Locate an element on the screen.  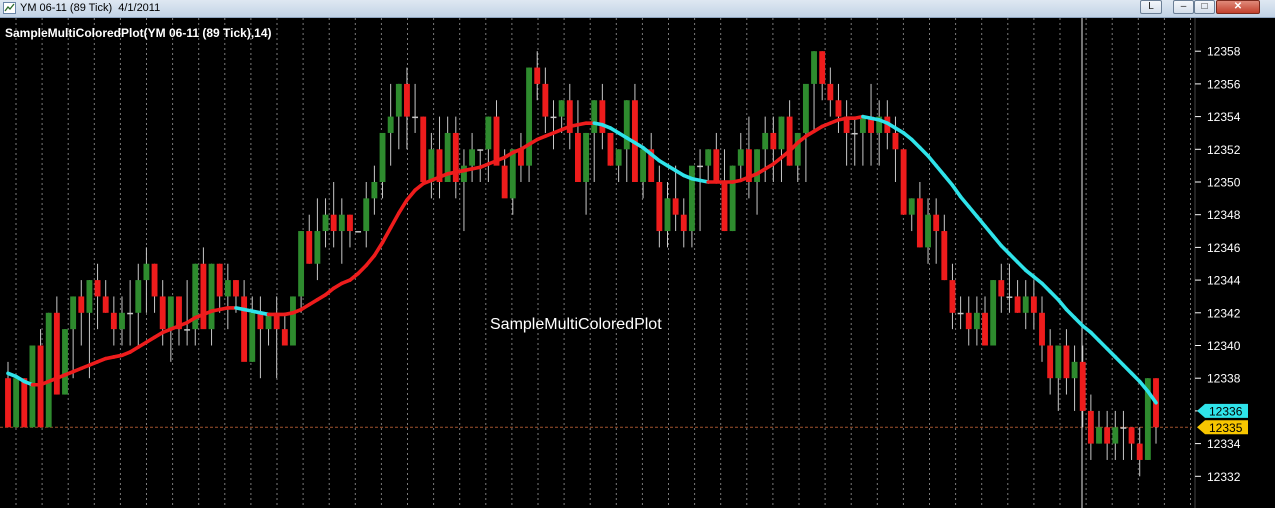
maximize-button: □ is located at coordinates (1204, 7).